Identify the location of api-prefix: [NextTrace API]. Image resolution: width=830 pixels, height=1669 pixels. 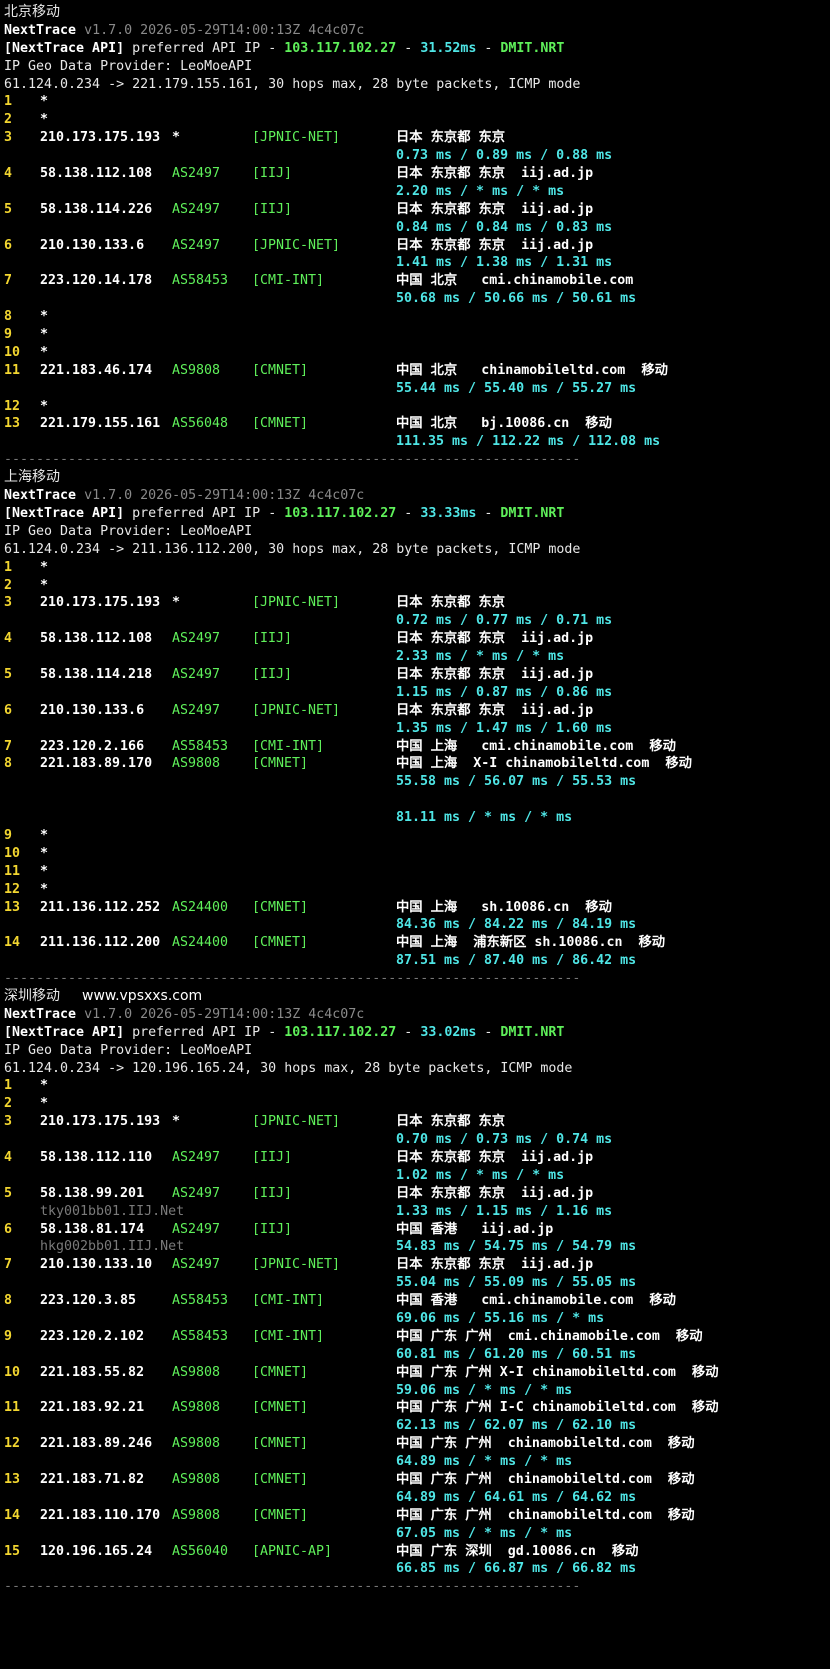
(64, 513).